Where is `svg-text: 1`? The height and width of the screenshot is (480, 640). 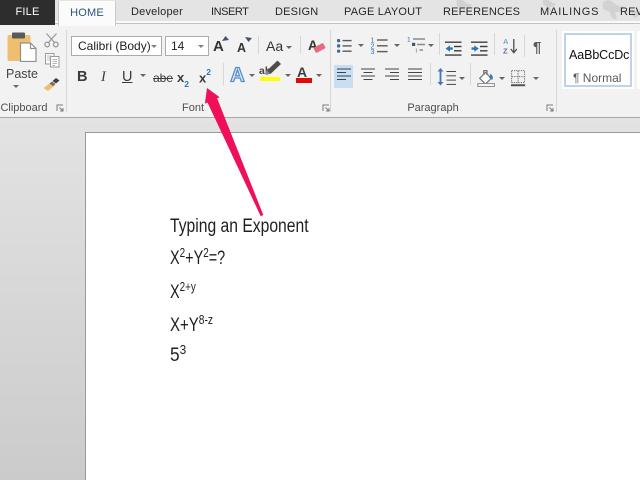
svg-text: 1 is located at coordinates (409, 40).